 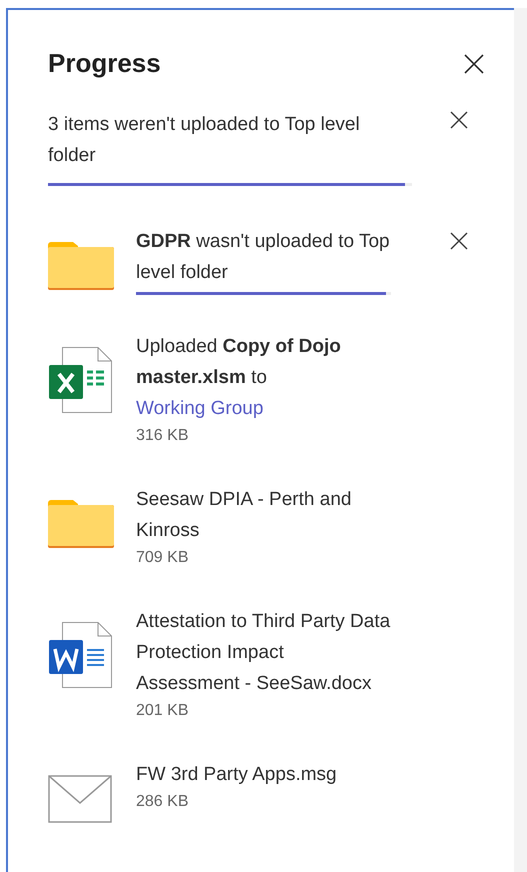 What do you see at coordinates (163, 558) in the screenshot?
I see `file-size: 709 KB` at bounding box center [163, 558].